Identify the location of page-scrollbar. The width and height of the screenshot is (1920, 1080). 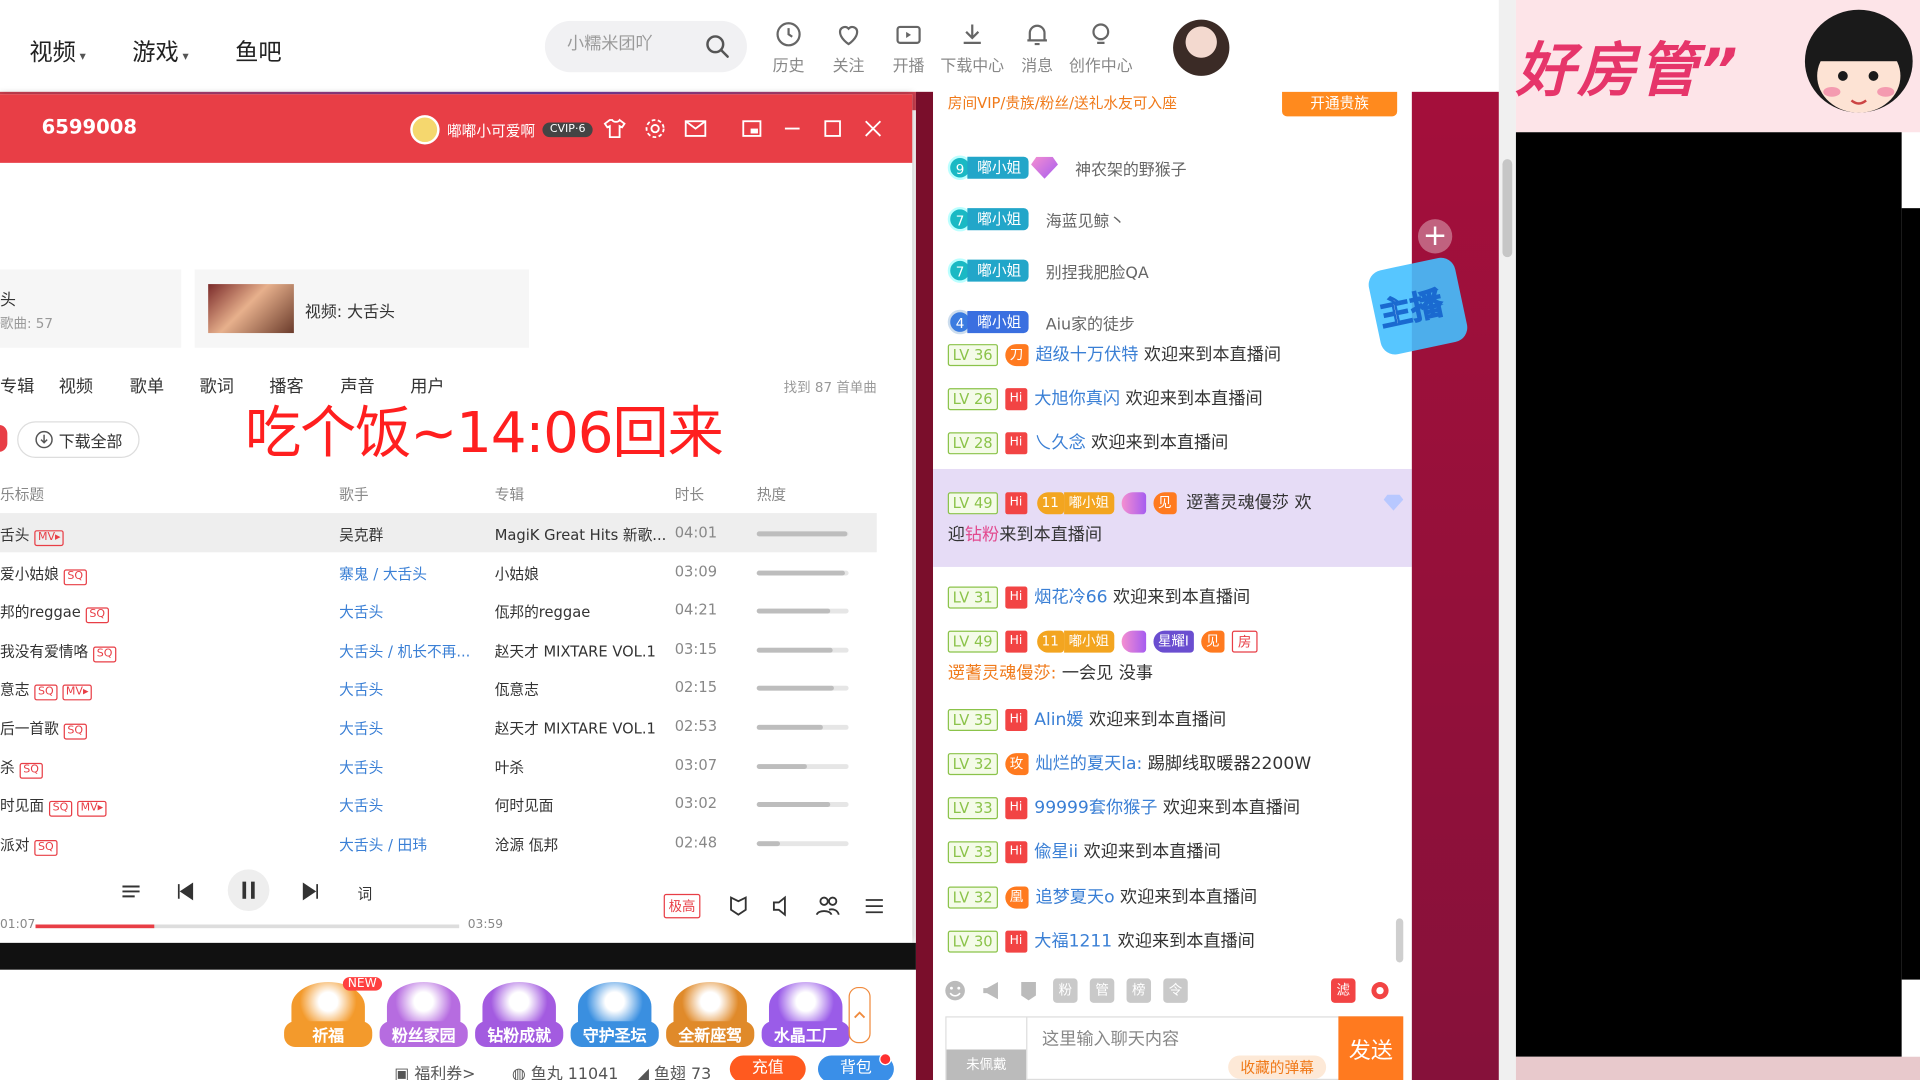
(1507, 540).